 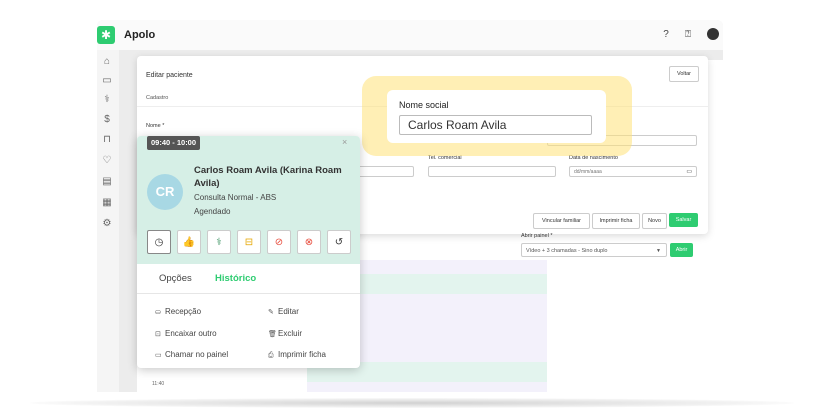 What do you see at coordinates (191, 333) in the screenshot?
I see `fit-other-label: Encaixar outro` at bounding box center [191, 333].